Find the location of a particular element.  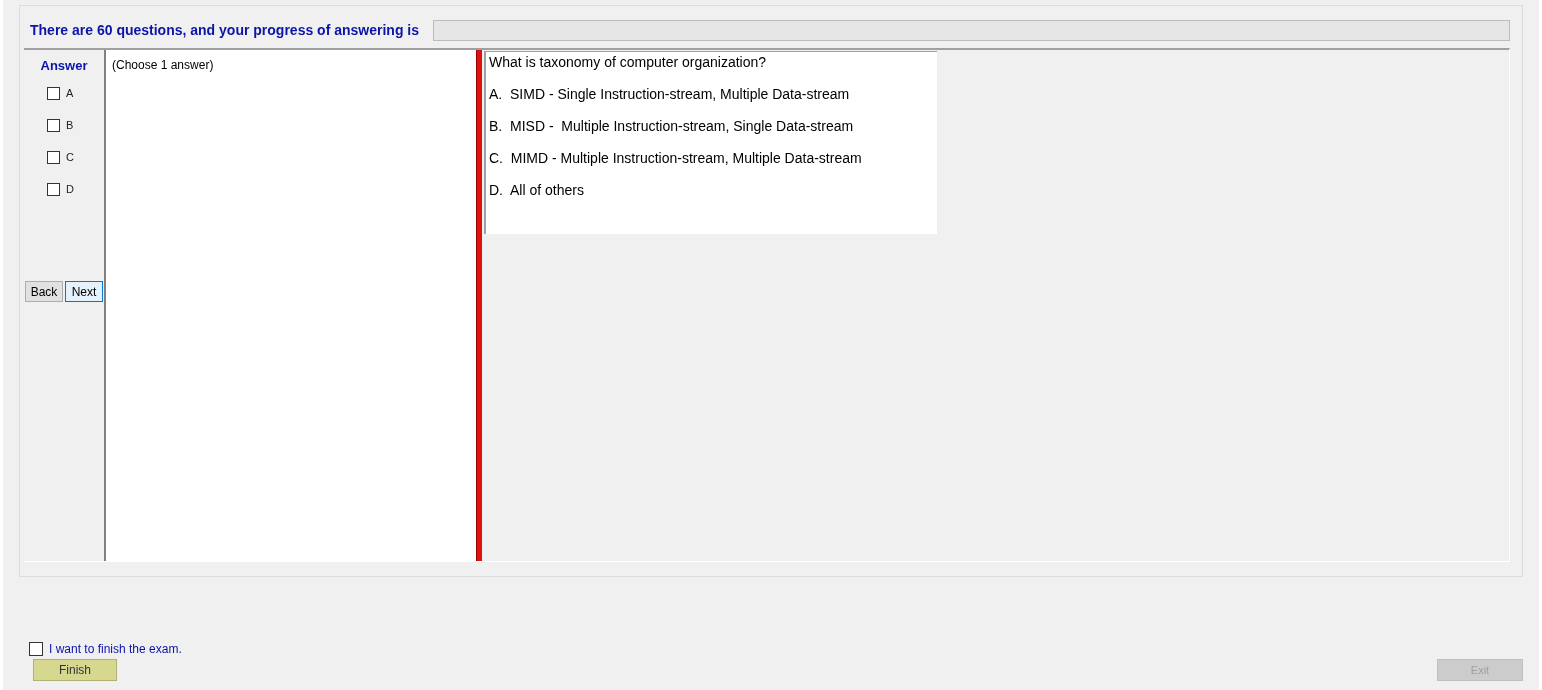

nav-button: Back is located at coordinates (44, 291).